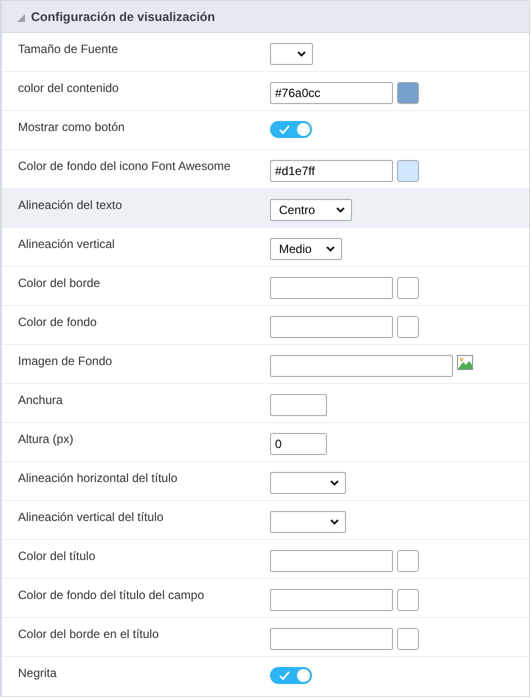 This screenshot has height=698, width=532. Describe the element at coordinates (59, 284) in the screenshot. I see `field-label: Color del borde` at that location.